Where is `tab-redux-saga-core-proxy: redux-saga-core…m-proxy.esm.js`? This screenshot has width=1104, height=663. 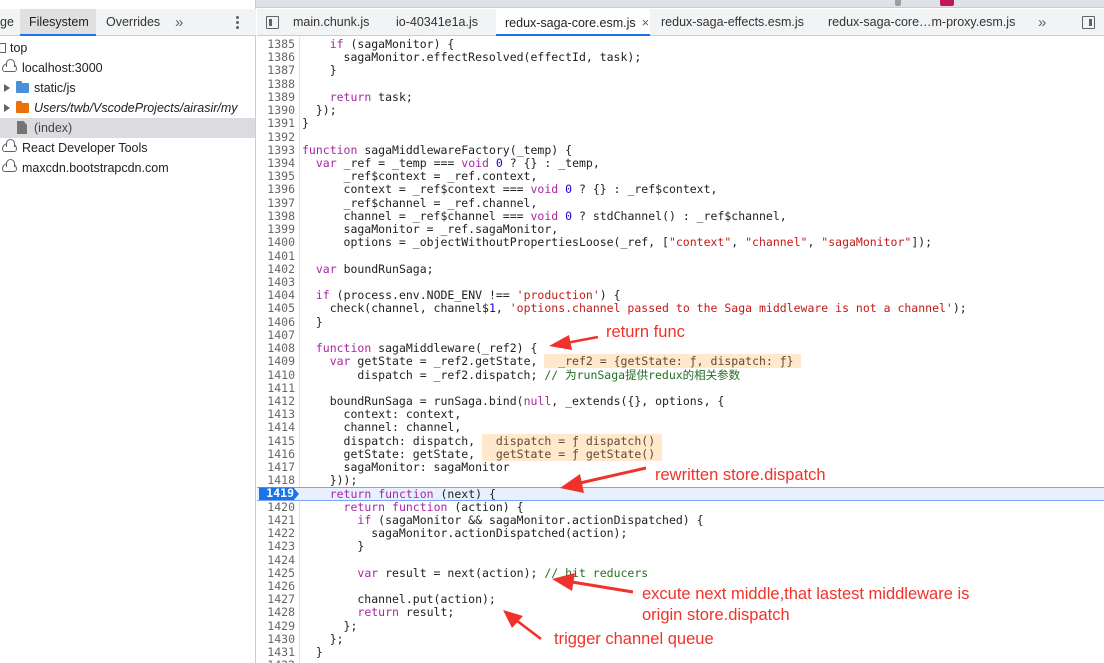
tab-redux-saga-core-proxy: redux-saga-core…m-proxy.esm.js is located at coordinates (921, 22).